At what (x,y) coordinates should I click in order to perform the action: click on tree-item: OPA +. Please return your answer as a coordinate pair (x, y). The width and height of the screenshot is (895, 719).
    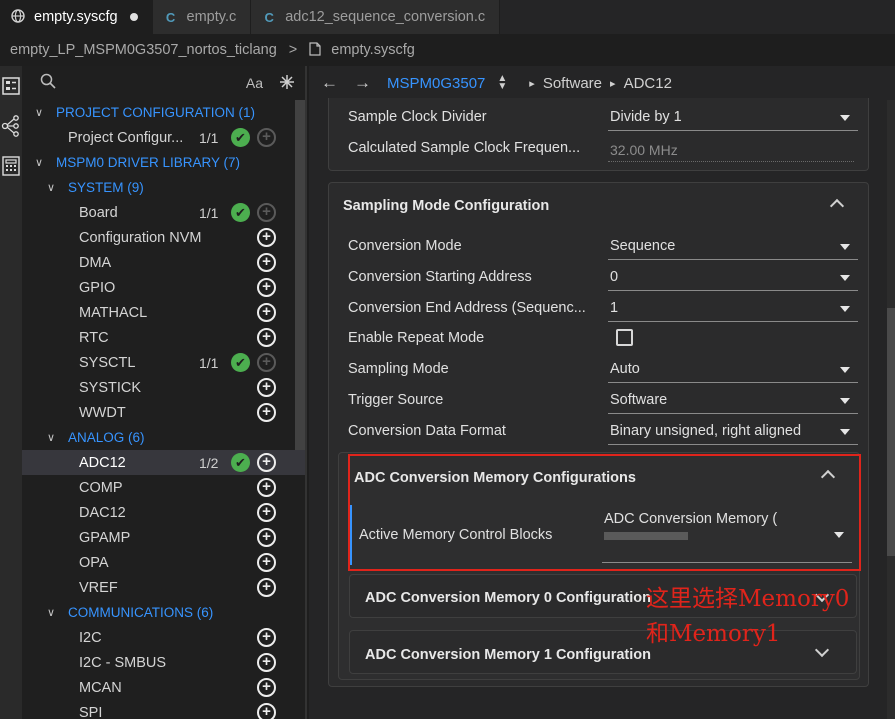
    Looking at the image, I should click on (163, 562).